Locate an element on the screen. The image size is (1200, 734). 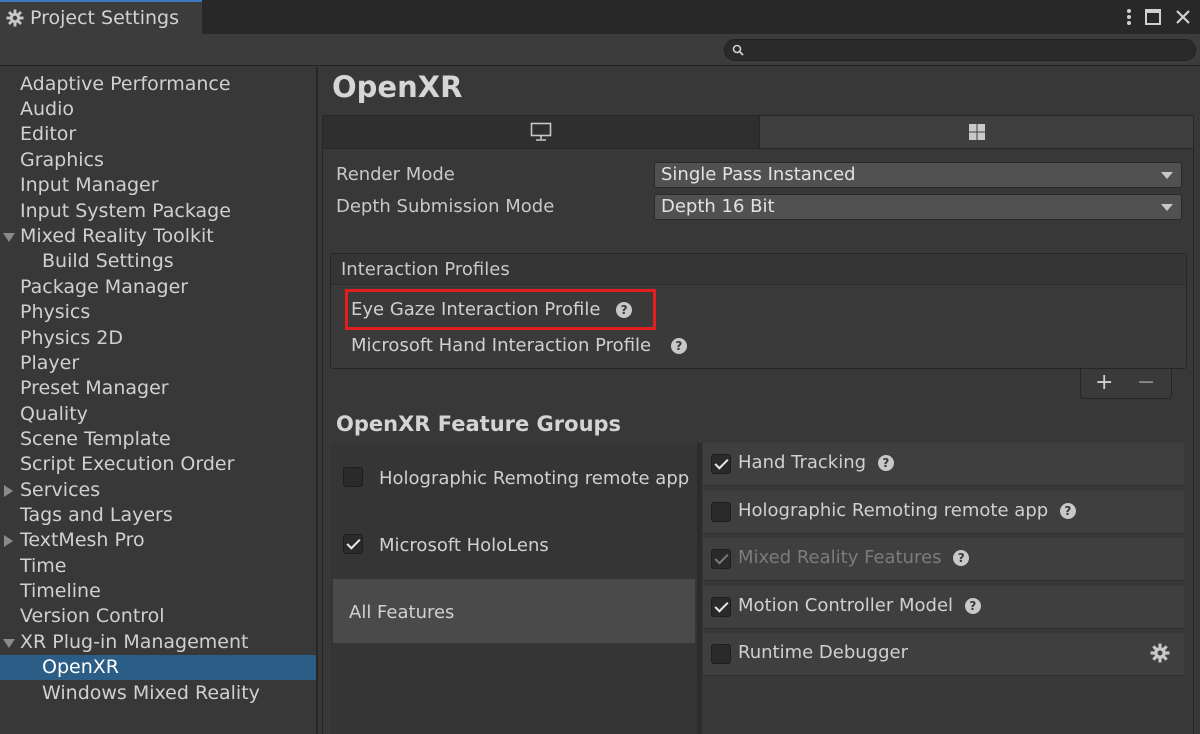
windows-icon is located at coordinates (976, 132).